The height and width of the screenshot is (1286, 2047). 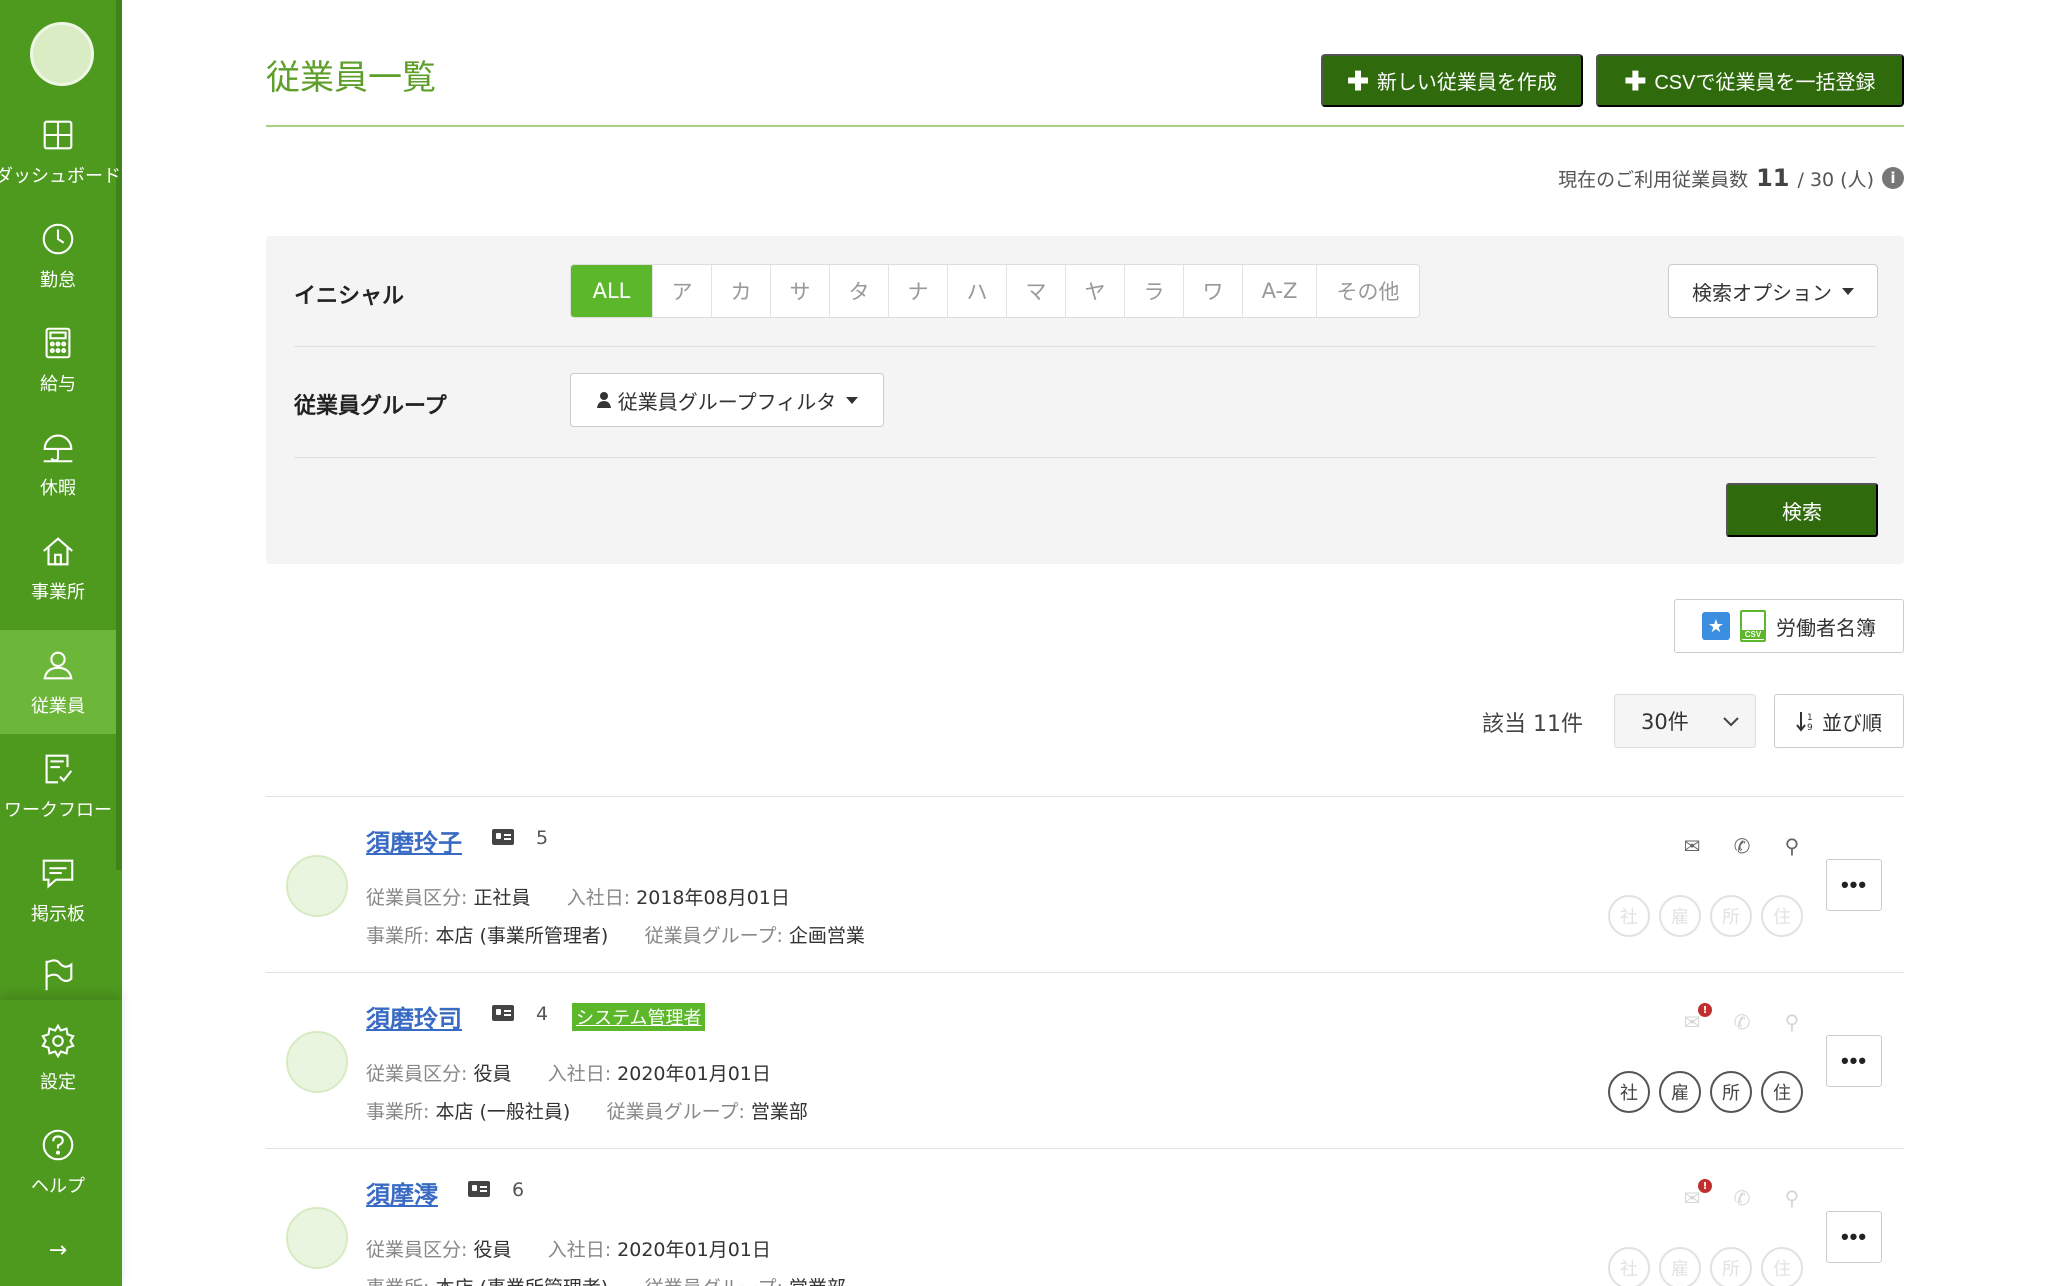 What do you see at coordinates (58, 239) in the screenshot?
I see `clock-icon` at bounding box center [58, 239].